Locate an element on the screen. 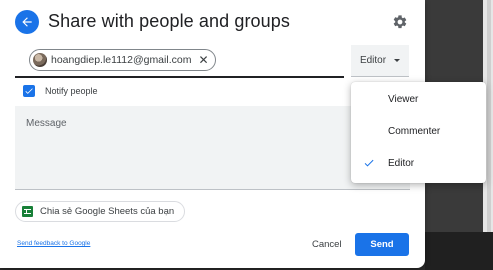  share-sheets-chip: Chia sẻ Google Sheets của bạn is located at coordinates (100, 211).